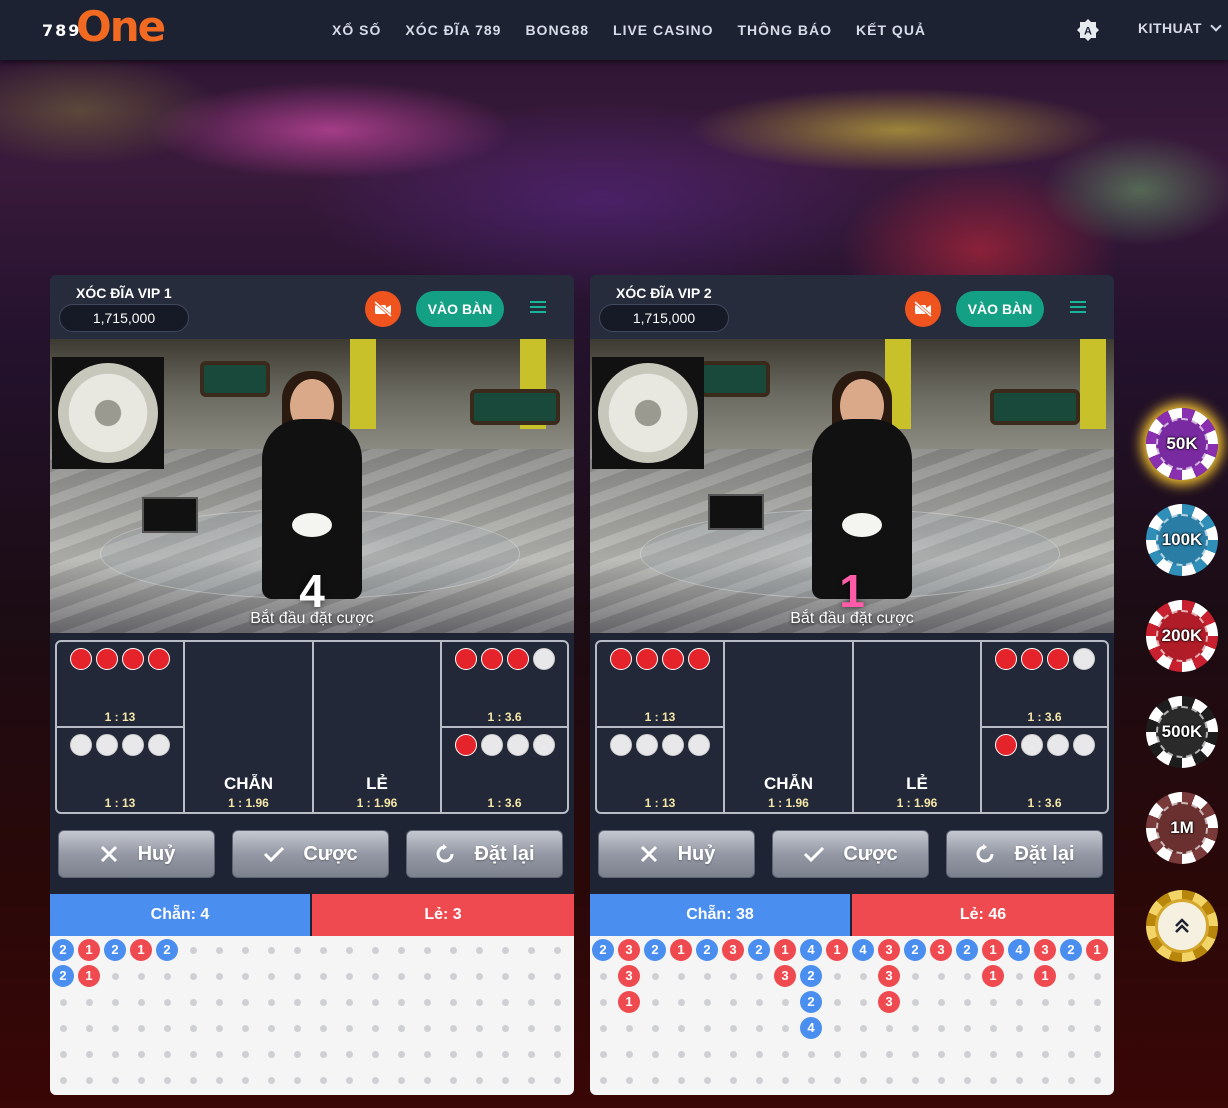  Describe the element at coordinates (1182, 444) in the screenshot. I see `chip-50k: 50K` at that location.